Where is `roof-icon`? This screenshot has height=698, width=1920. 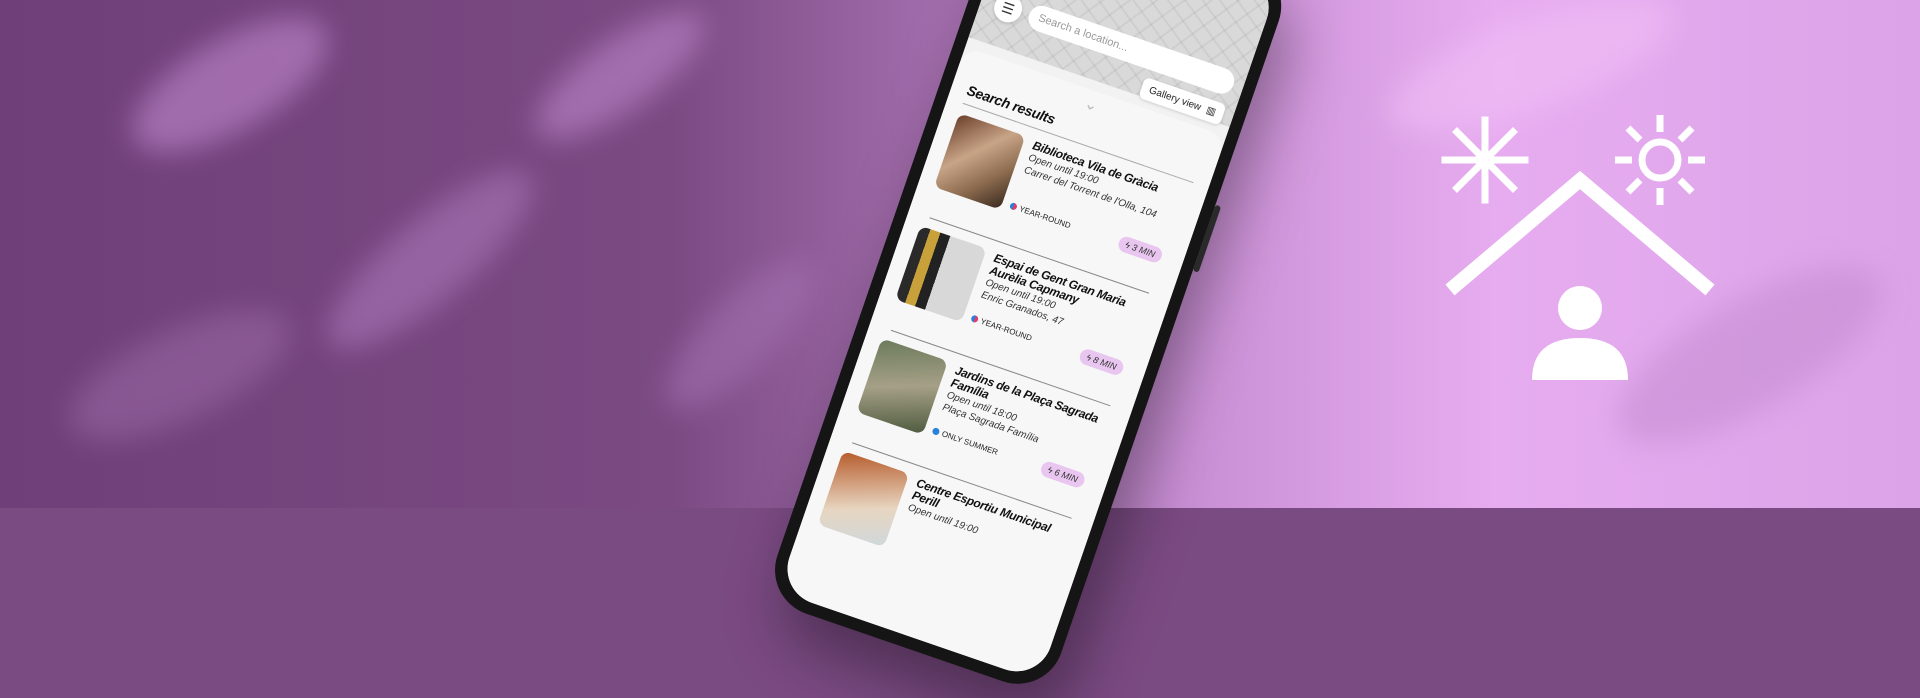
roof-icon is located at coordinates (1580, 233).